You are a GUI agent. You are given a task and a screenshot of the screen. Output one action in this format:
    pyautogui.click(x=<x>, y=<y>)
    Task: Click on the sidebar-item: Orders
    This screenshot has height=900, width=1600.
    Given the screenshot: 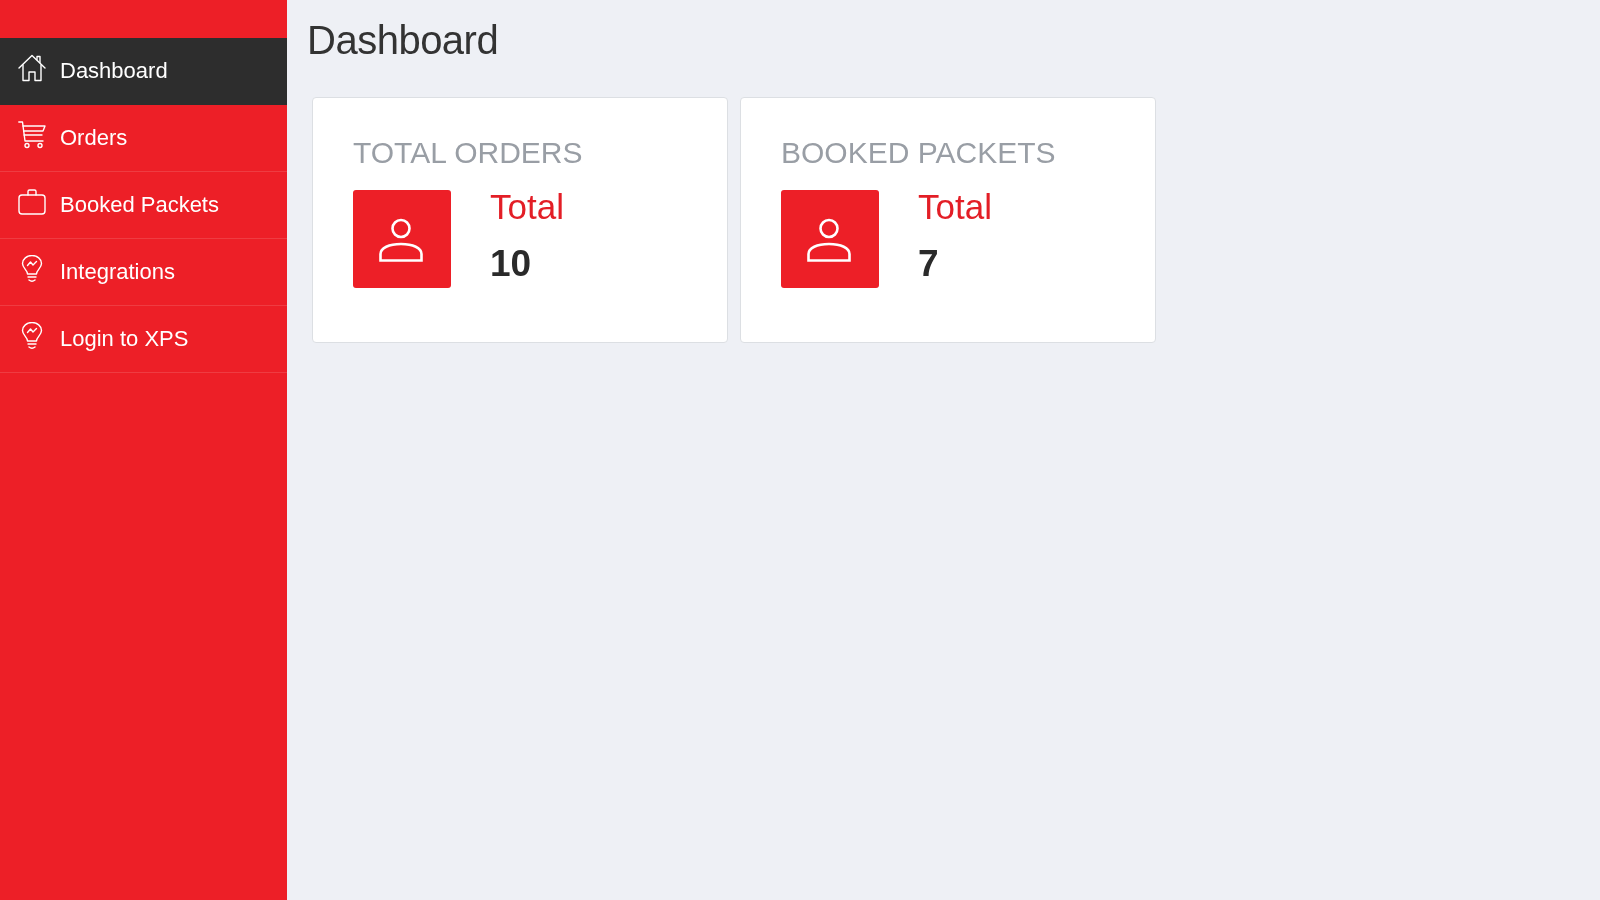 What is the action you would take?
    pyautogui.click(x=143, y=138)
    